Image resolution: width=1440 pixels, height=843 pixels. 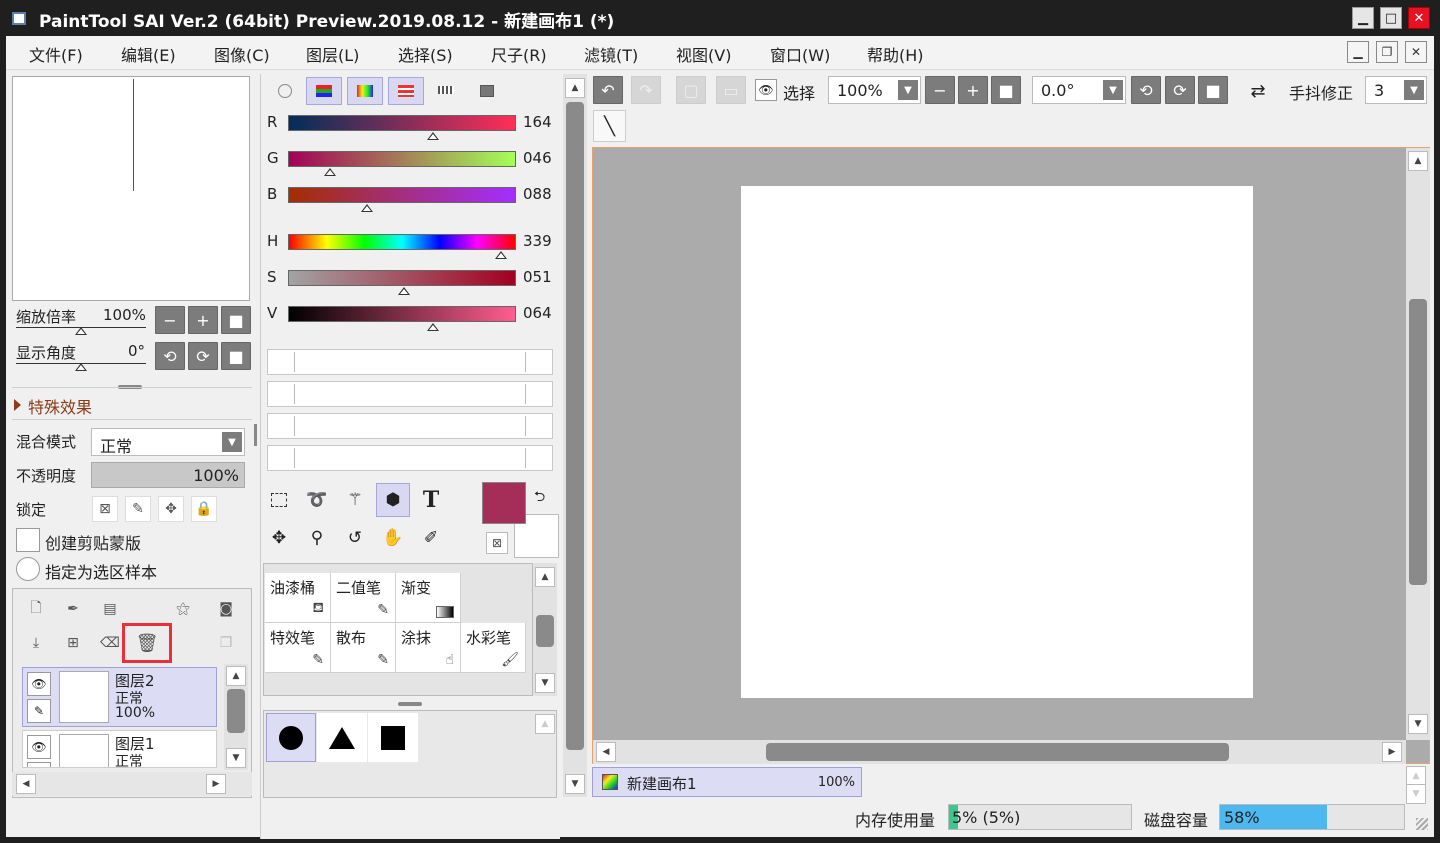 I want to click on left-panel-splitter, so click(x=255, y=435).